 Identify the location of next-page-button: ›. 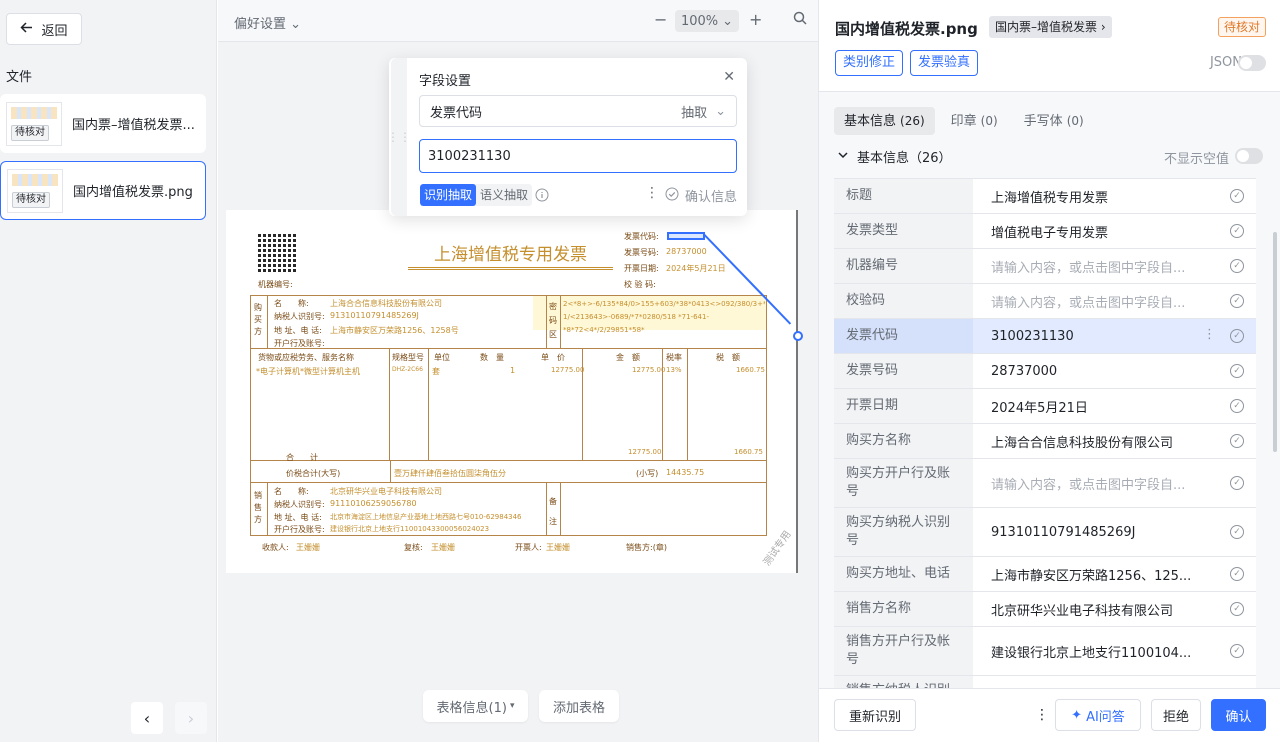
(191, 718).